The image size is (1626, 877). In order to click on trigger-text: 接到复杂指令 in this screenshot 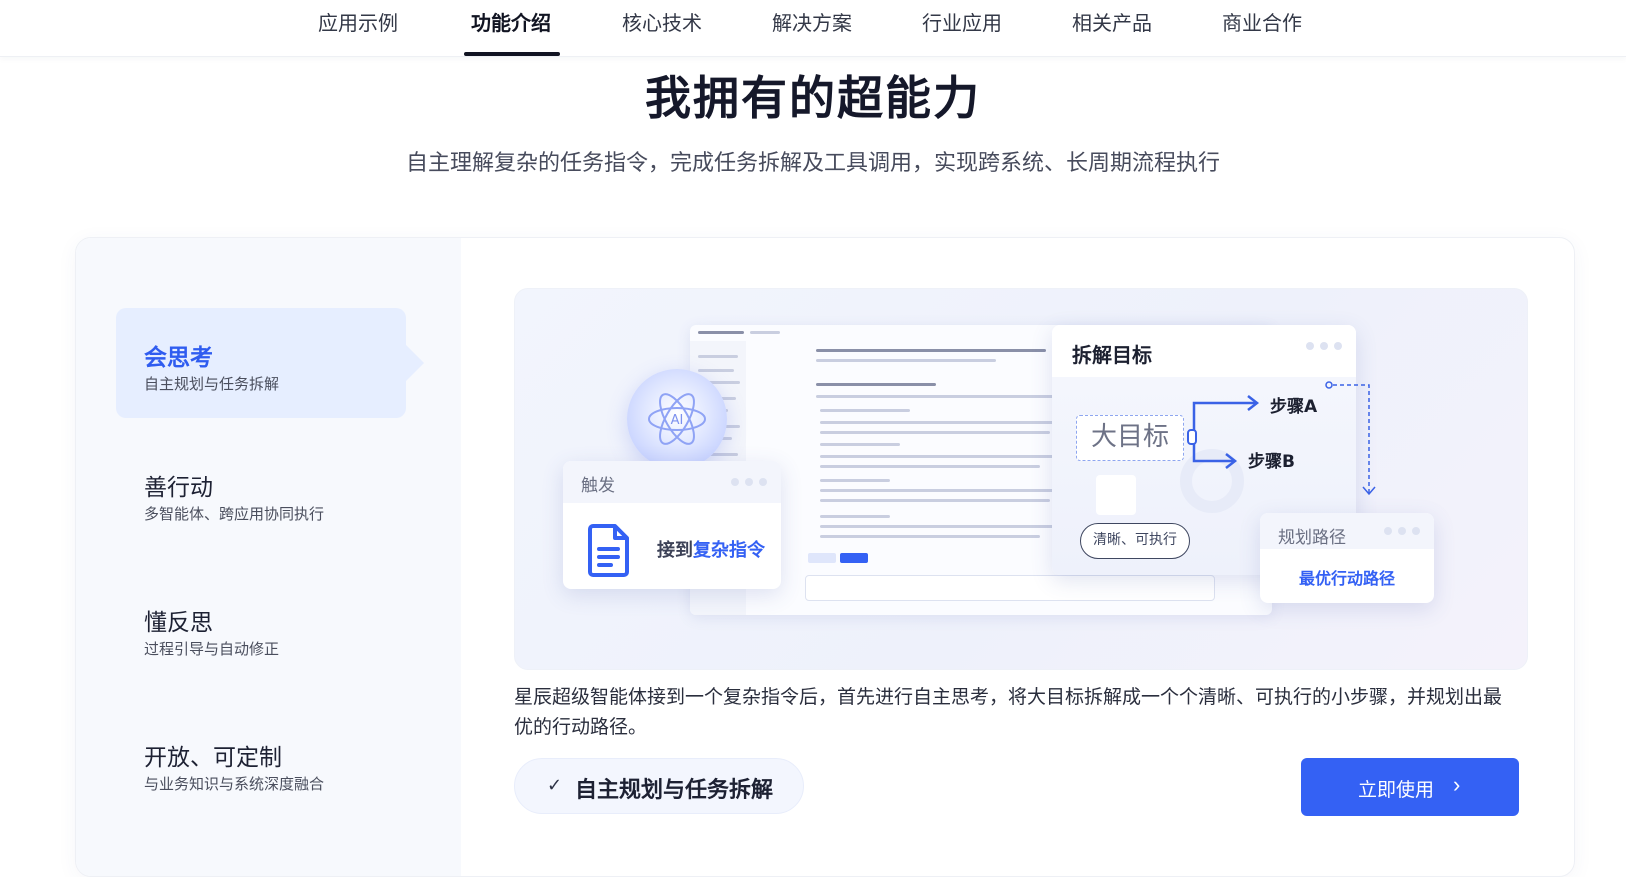, I will do `click(711, 549)`.